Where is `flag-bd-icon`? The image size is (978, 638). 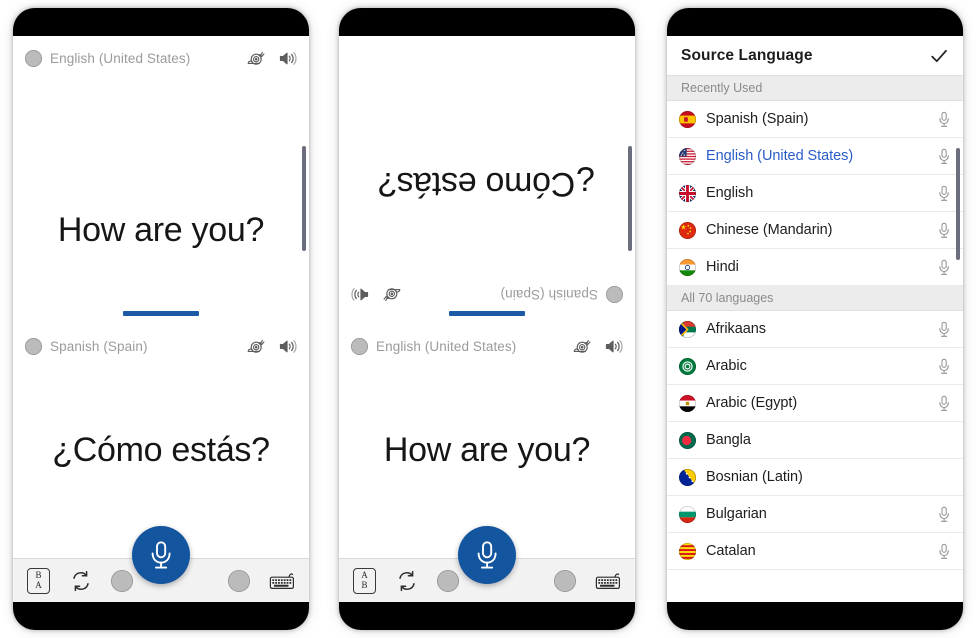
flag-bd-icon is located at coordinates (687, 440).